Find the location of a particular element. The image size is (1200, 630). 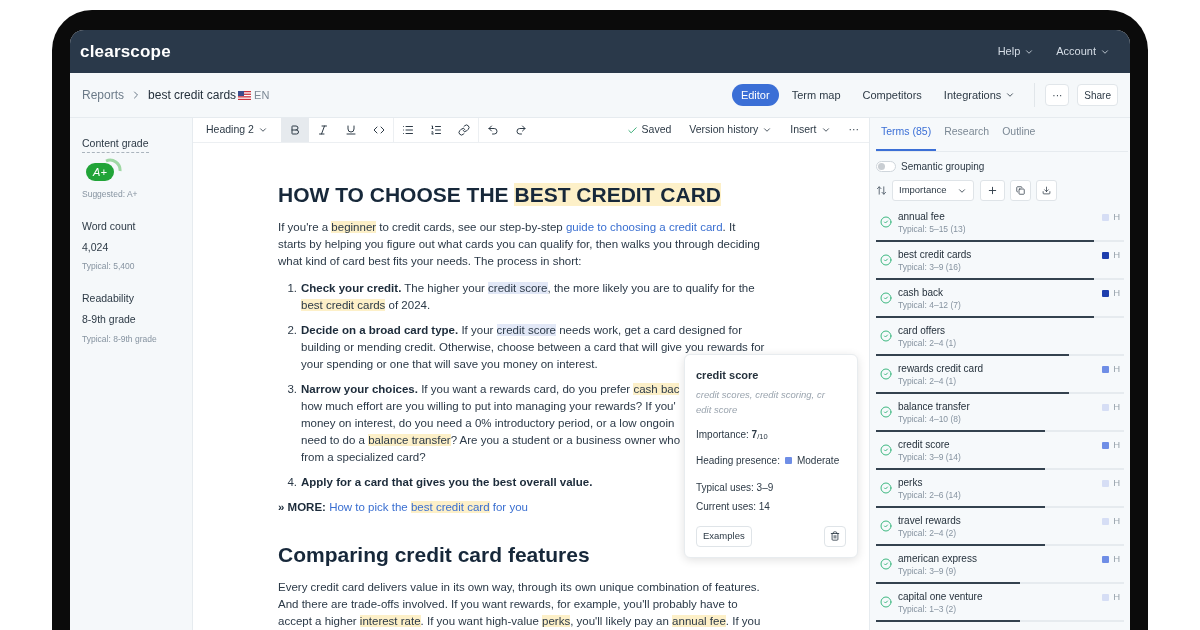

copy-button is located at coordinates (1020, 190).